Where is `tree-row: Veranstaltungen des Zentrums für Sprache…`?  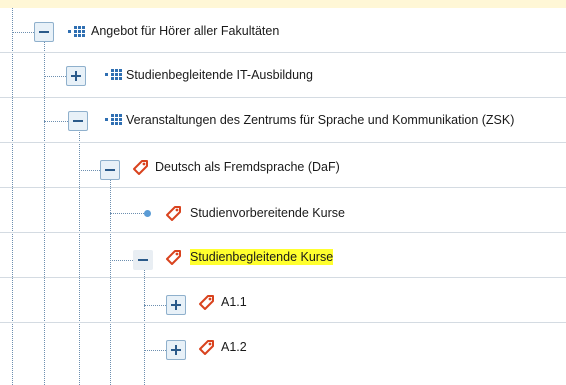
tree-row: Veranstaltungen des Zentrums für Sprache… is located at coordinates (283, 120).